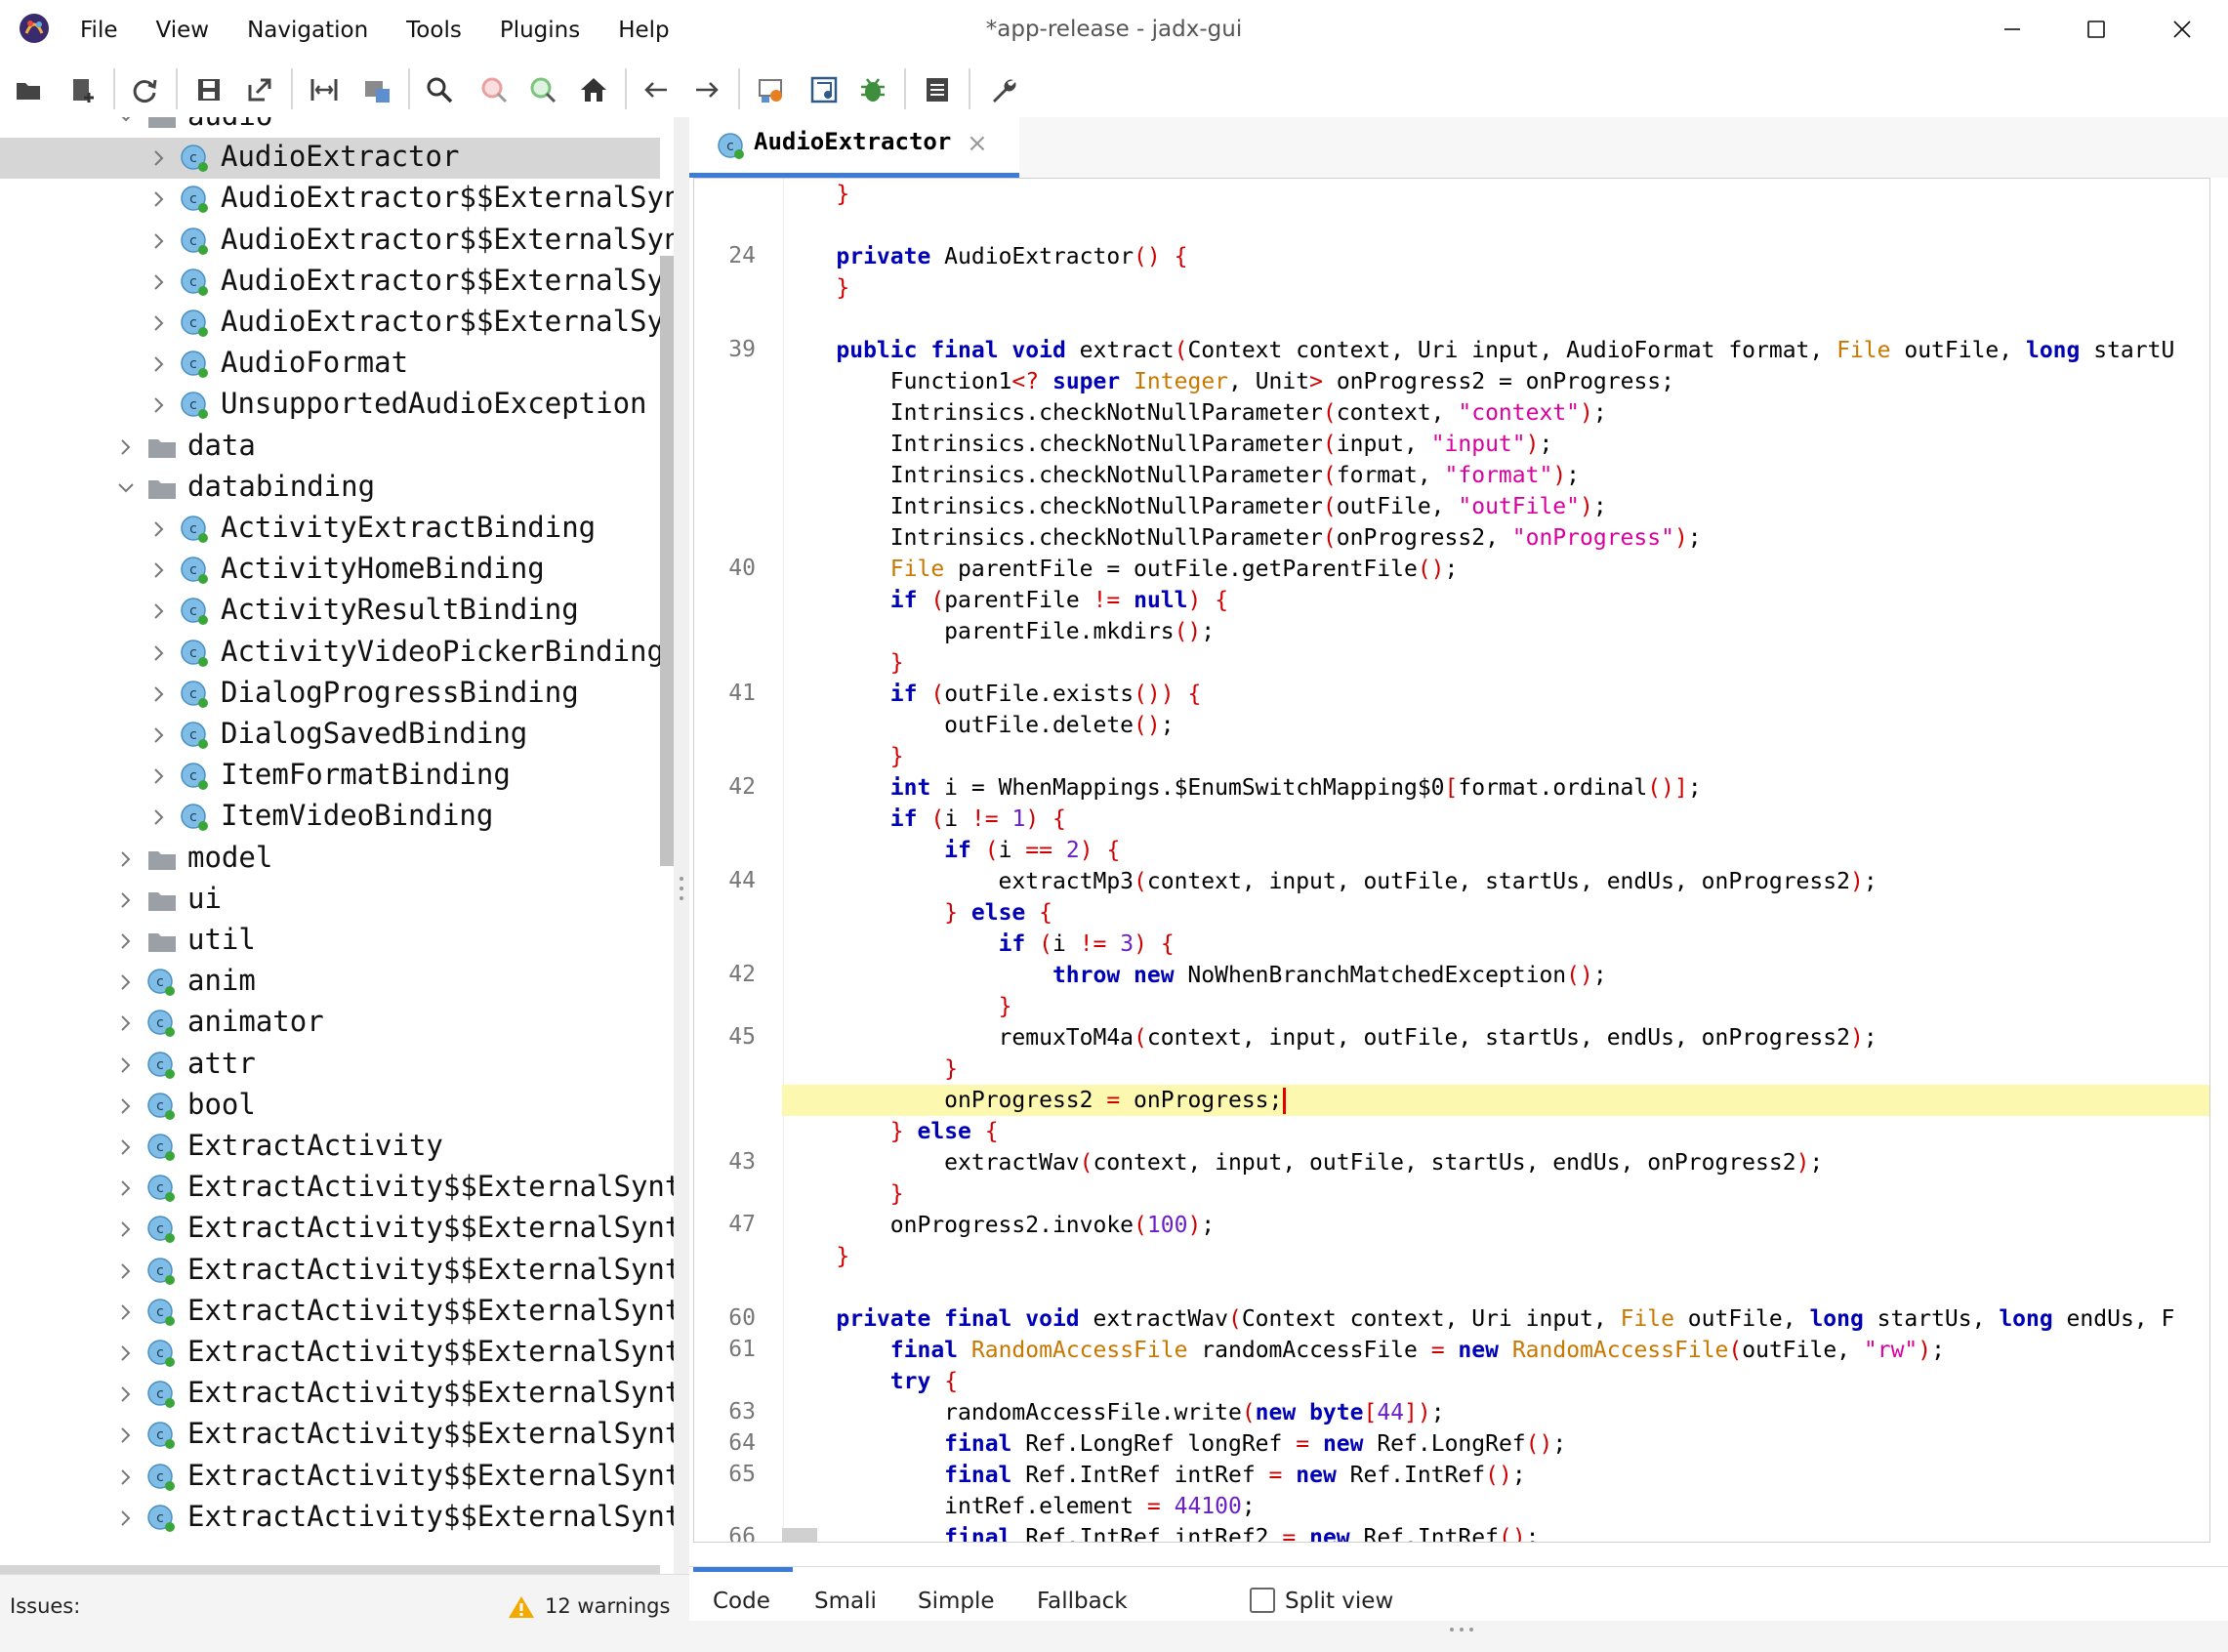  Describe the element at coordinates (324, 89) in the screenshot. I see `sync-tree-button` at that location.